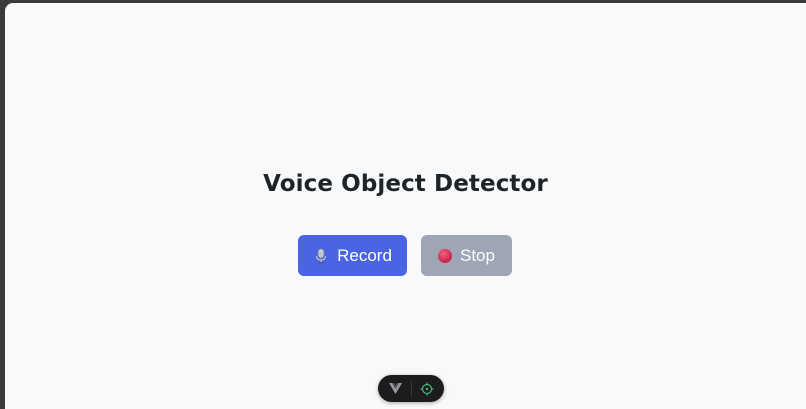  I want to click on devtools-toolbar, so click(411, 388).